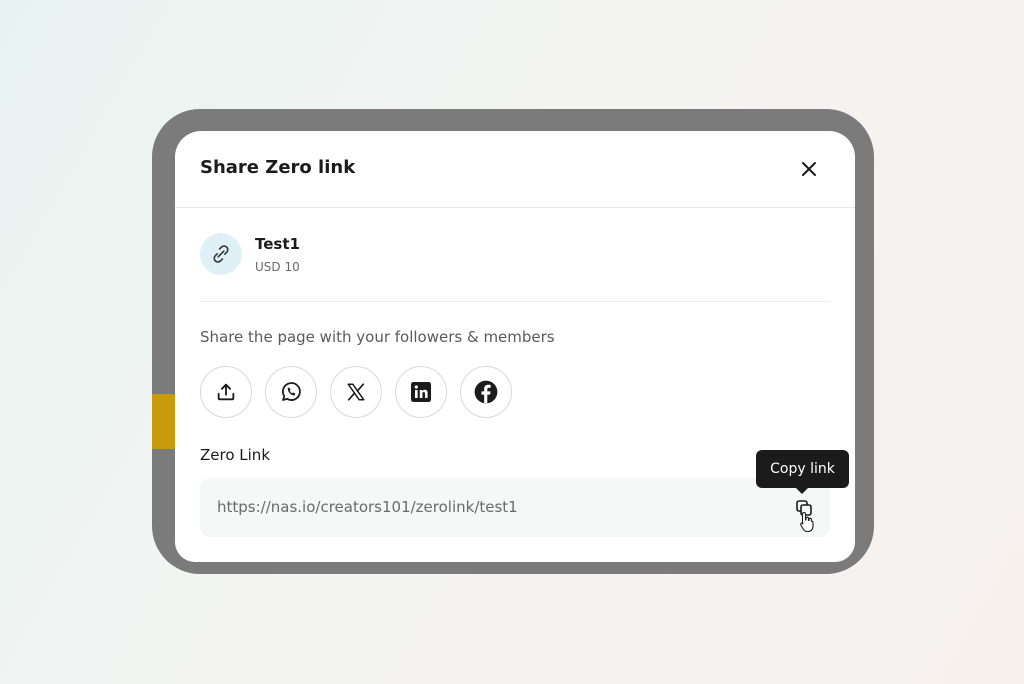 The width and height of the screenshot is (1024, 684). I want to click on product-summary: Test1 USD 10, so click(515, 267).